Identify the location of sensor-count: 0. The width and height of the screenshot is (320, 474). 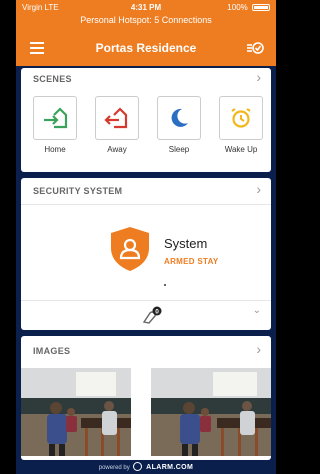
(157, 311).